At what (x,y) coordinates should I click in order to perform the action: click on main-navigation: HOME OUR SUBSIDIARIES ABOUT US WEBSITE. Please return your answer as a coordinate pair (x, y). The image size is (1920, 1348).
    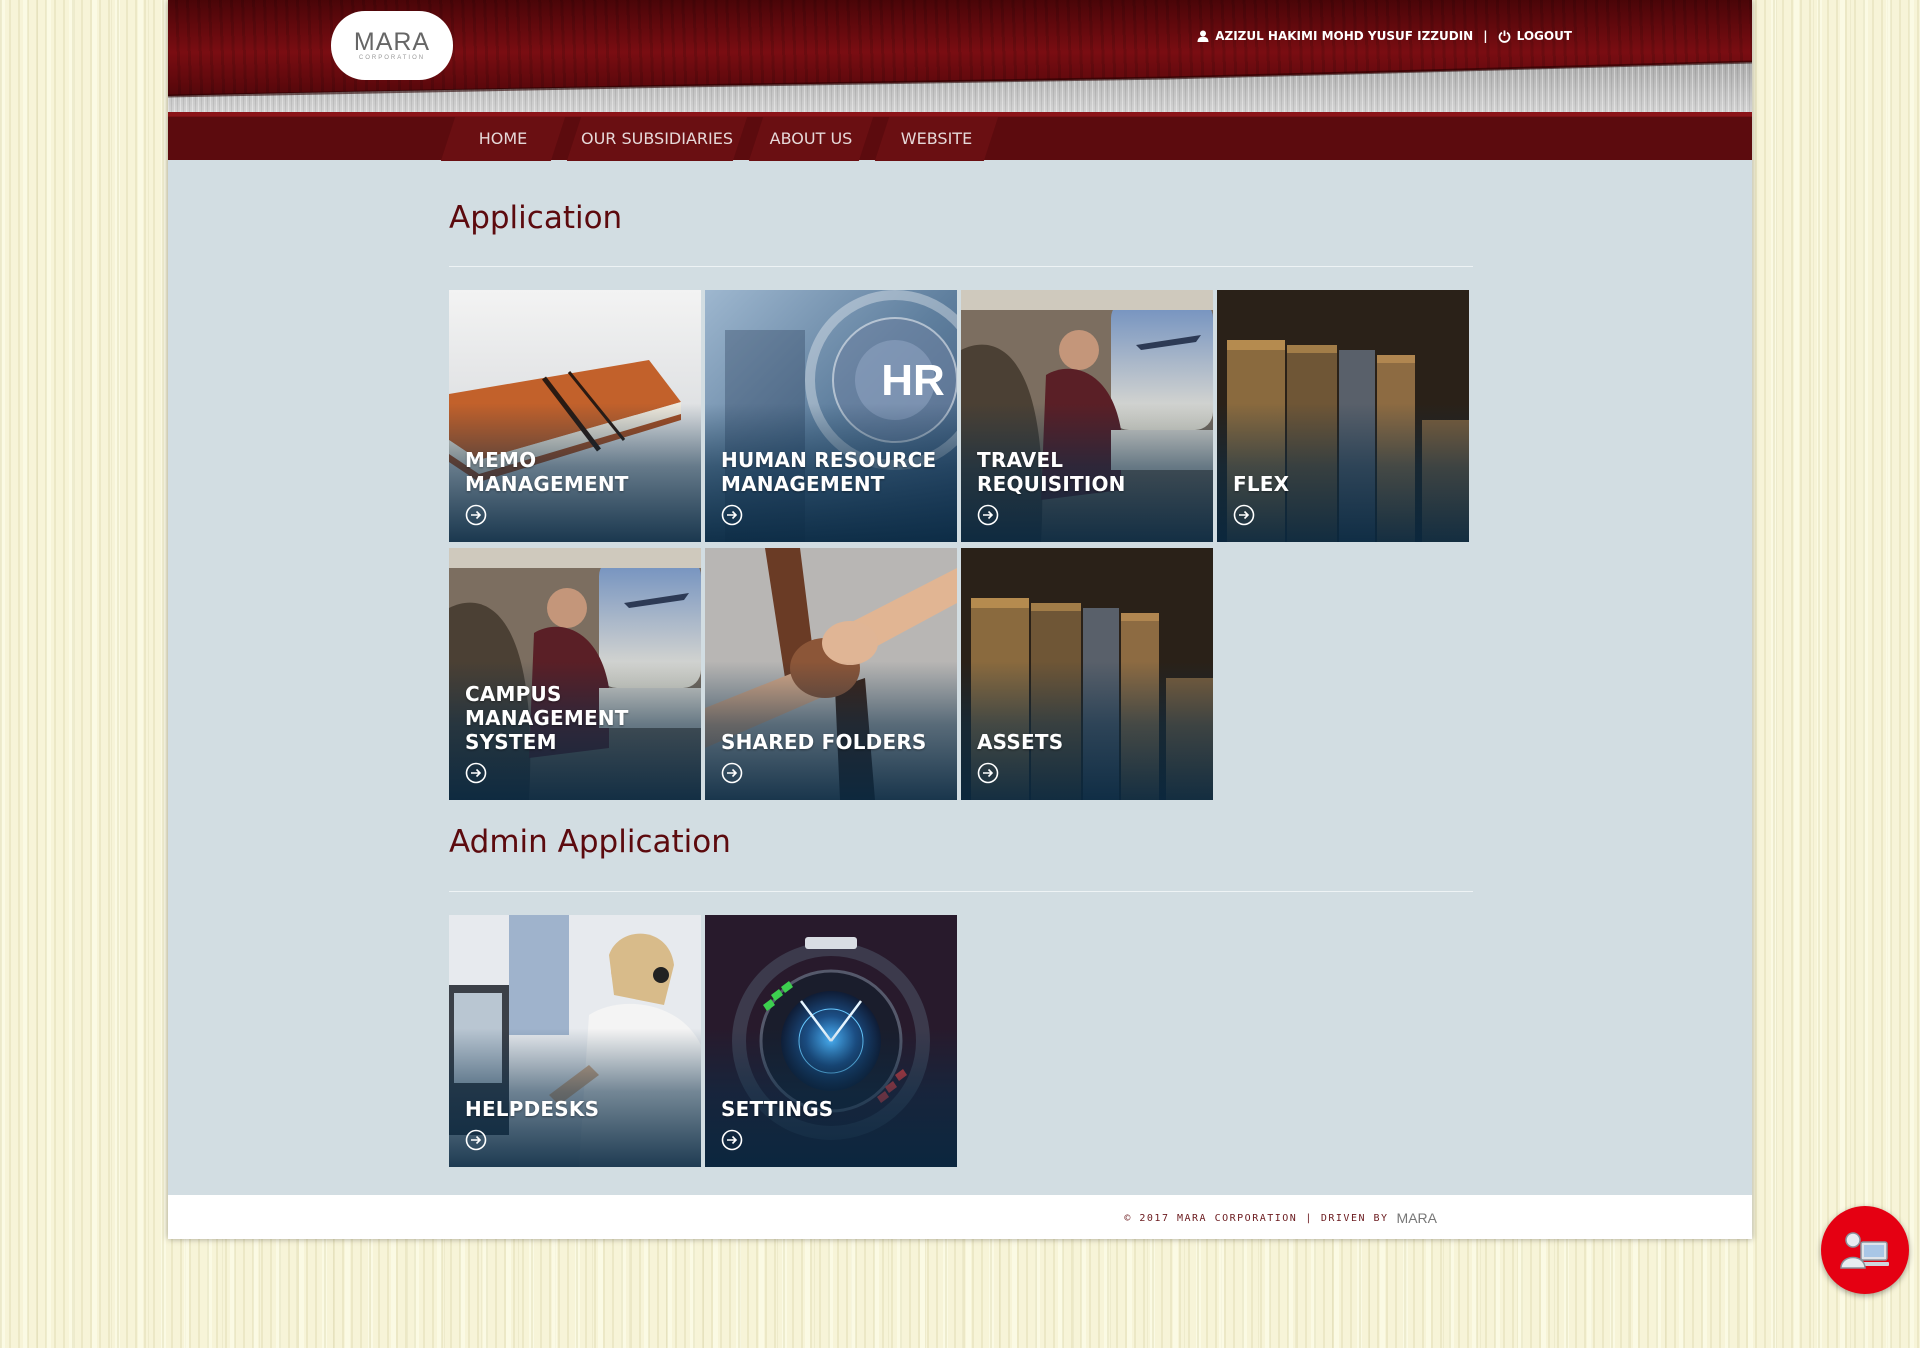
    Looking at the image, I should click on (960, 138).